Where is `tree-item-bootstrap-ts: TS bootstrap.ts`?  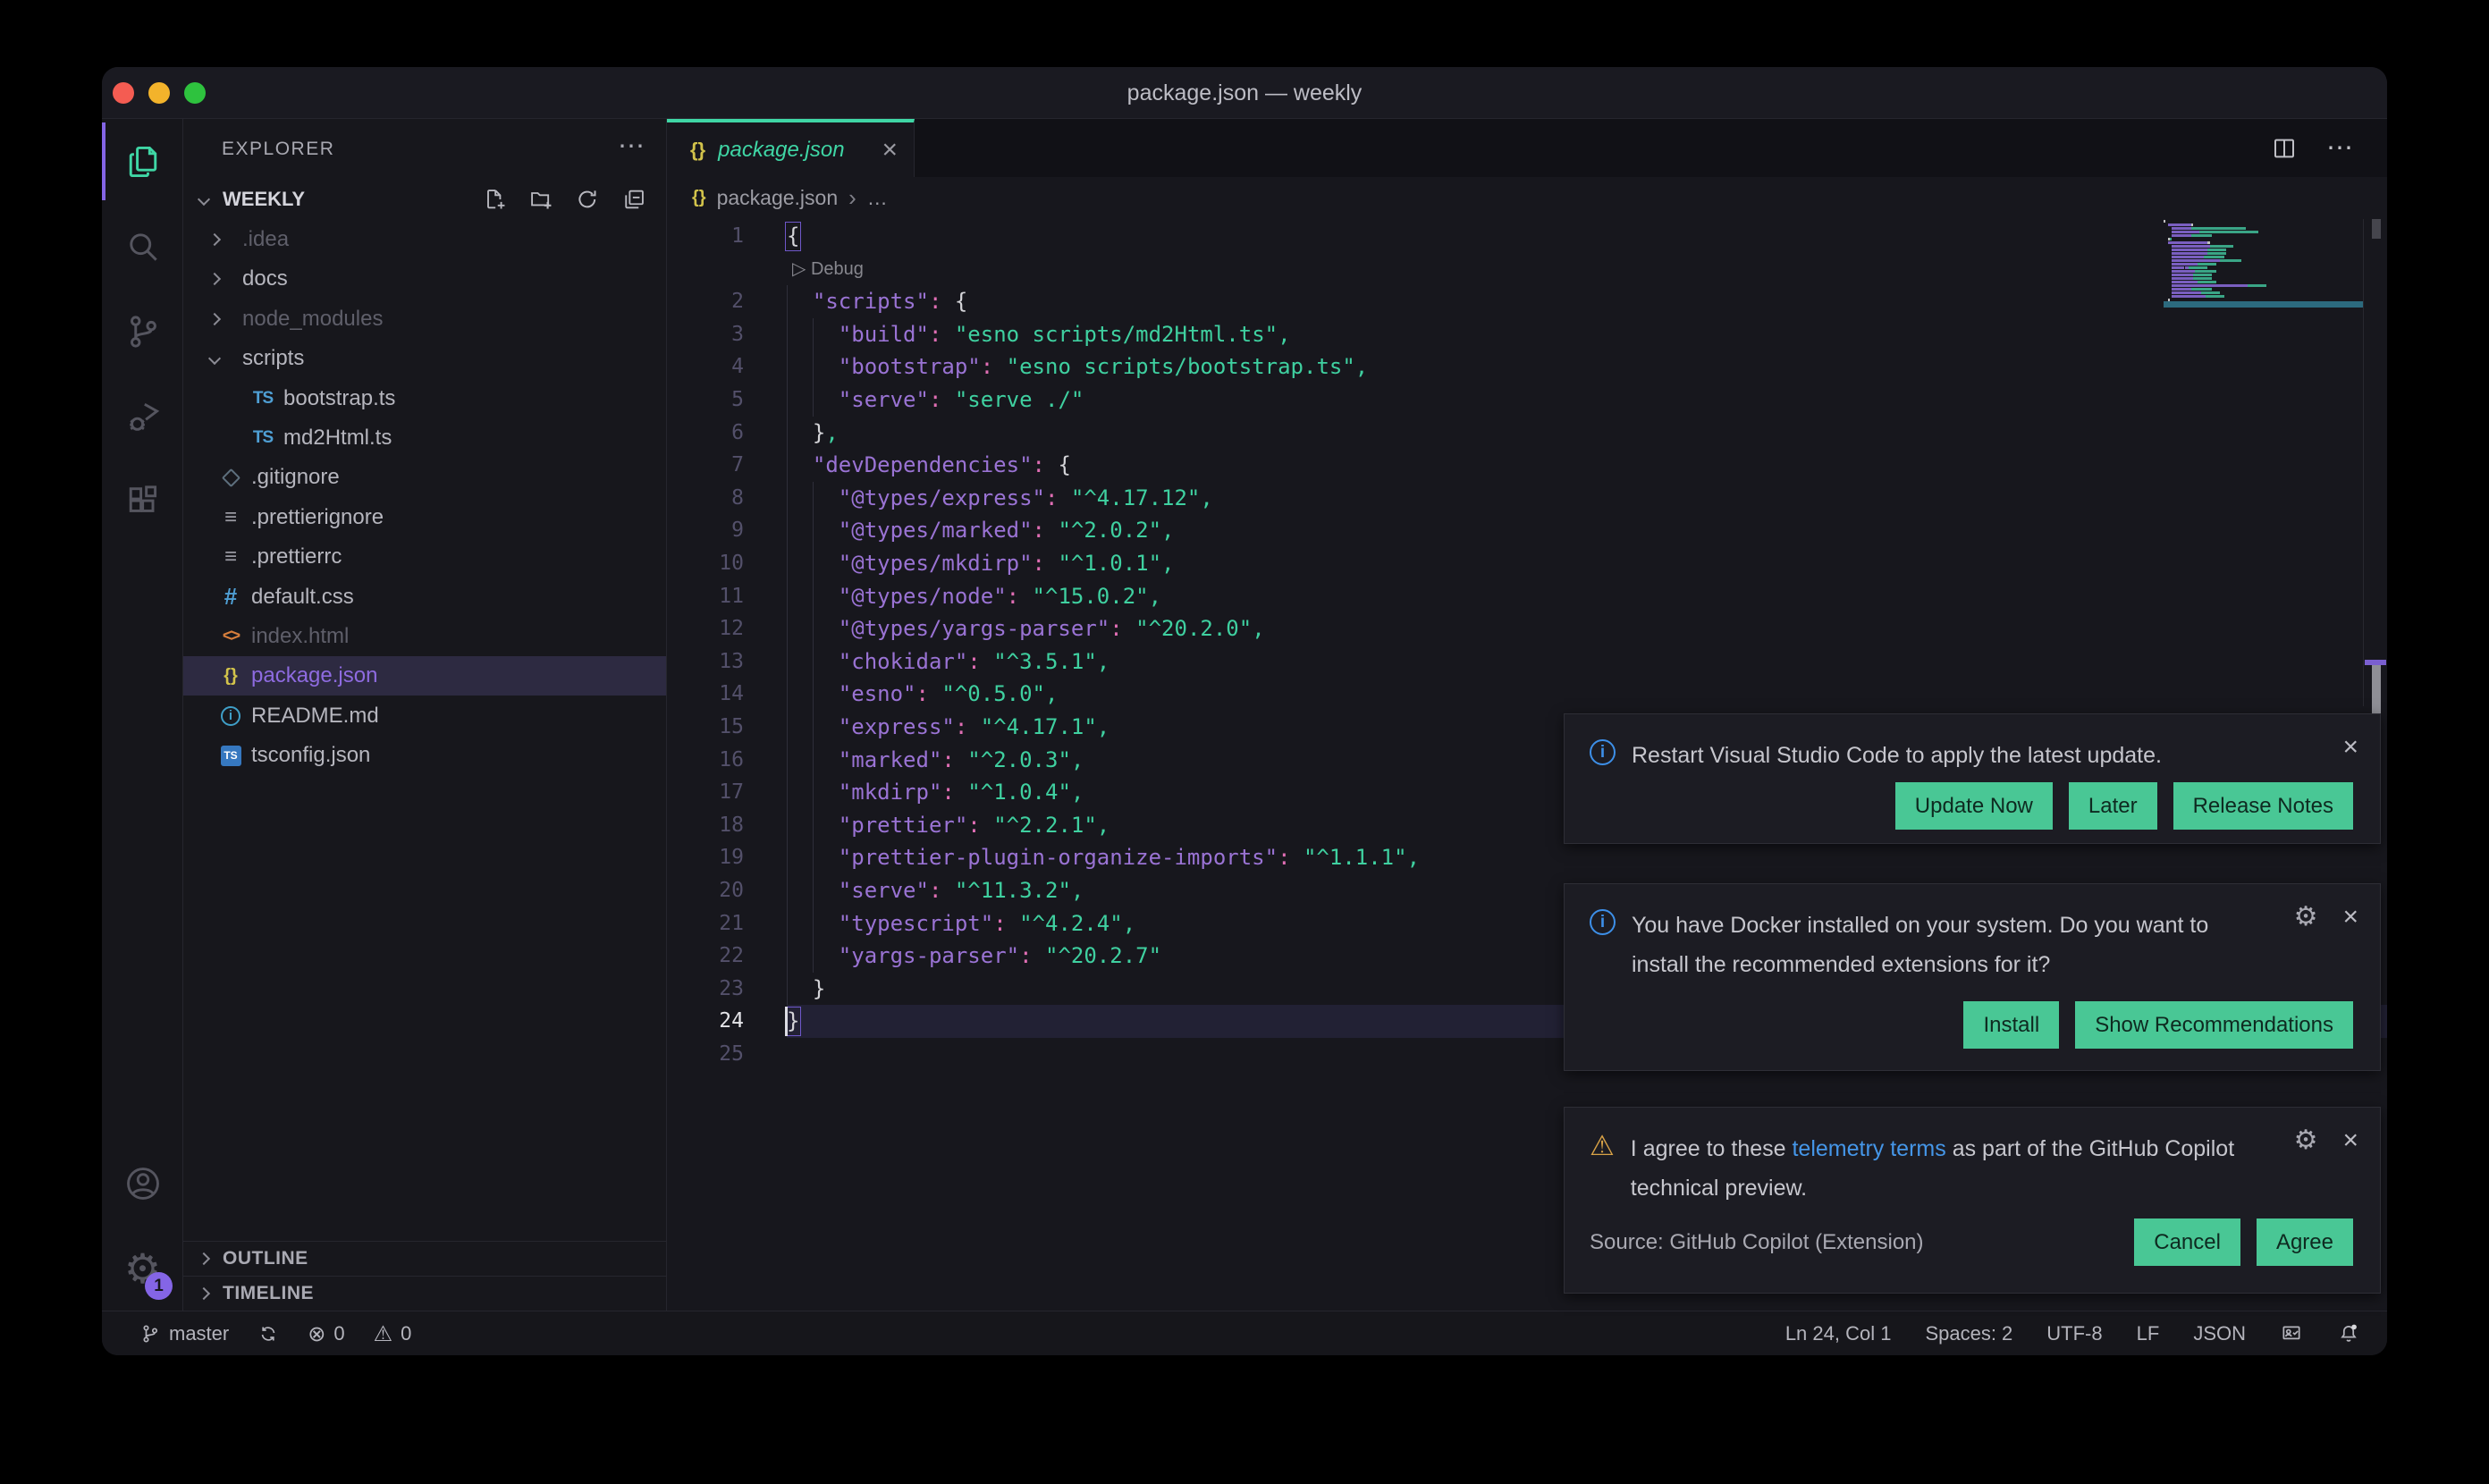 tree-item-bootstrap-ts: TS bootstrap.ts is located at coordinates (424, 398).